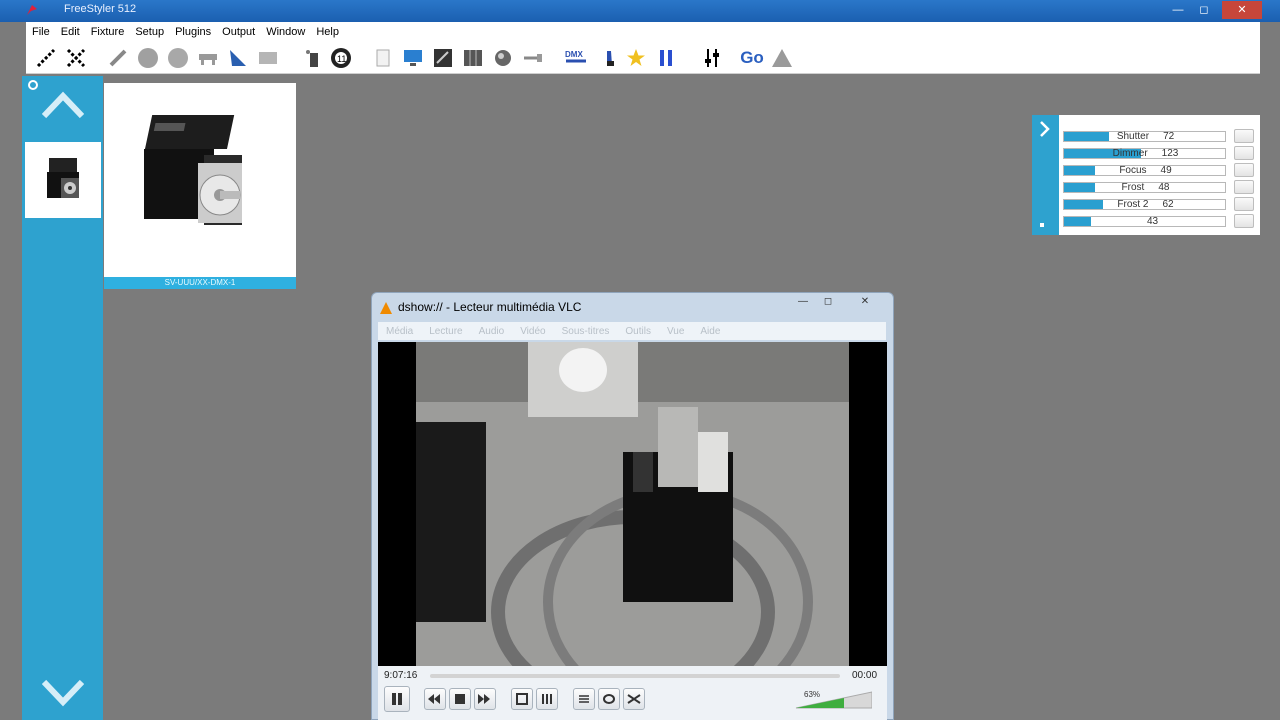 This screenshot has width=1280, height=720. What do you see at coordinates (1166, 170) in the screenshot?
I see `channel-value: 49` at bounding box center [1166, 170].